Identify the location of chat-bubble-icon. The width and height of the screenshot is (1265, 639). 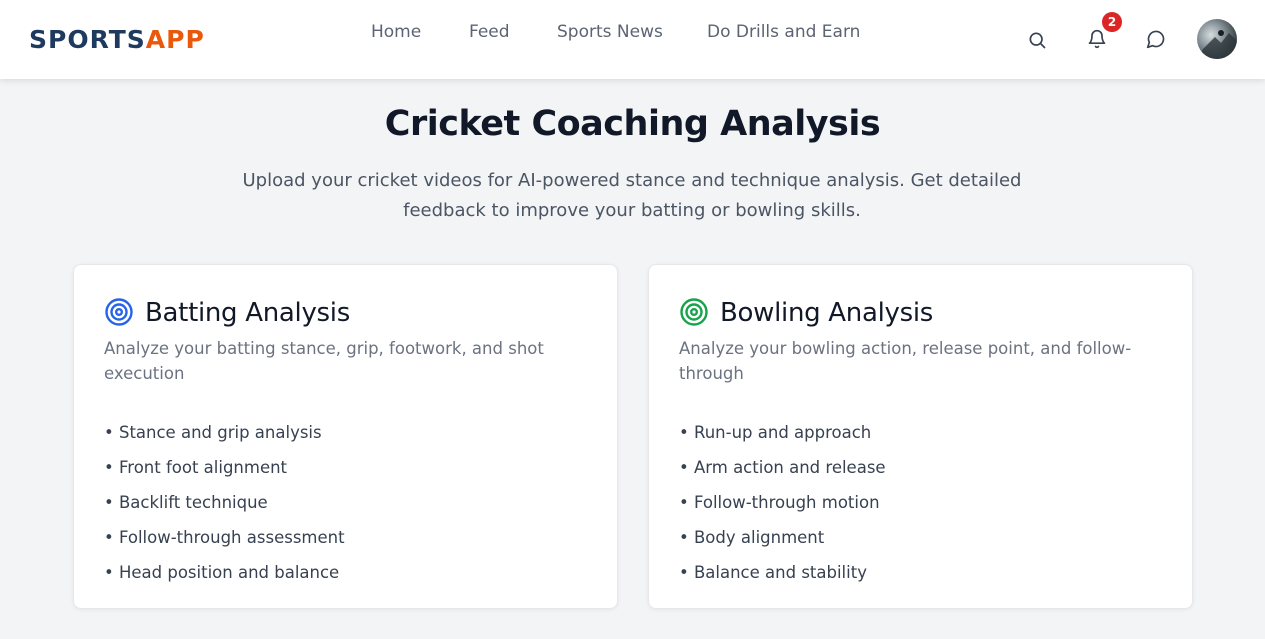
(1155, 39).